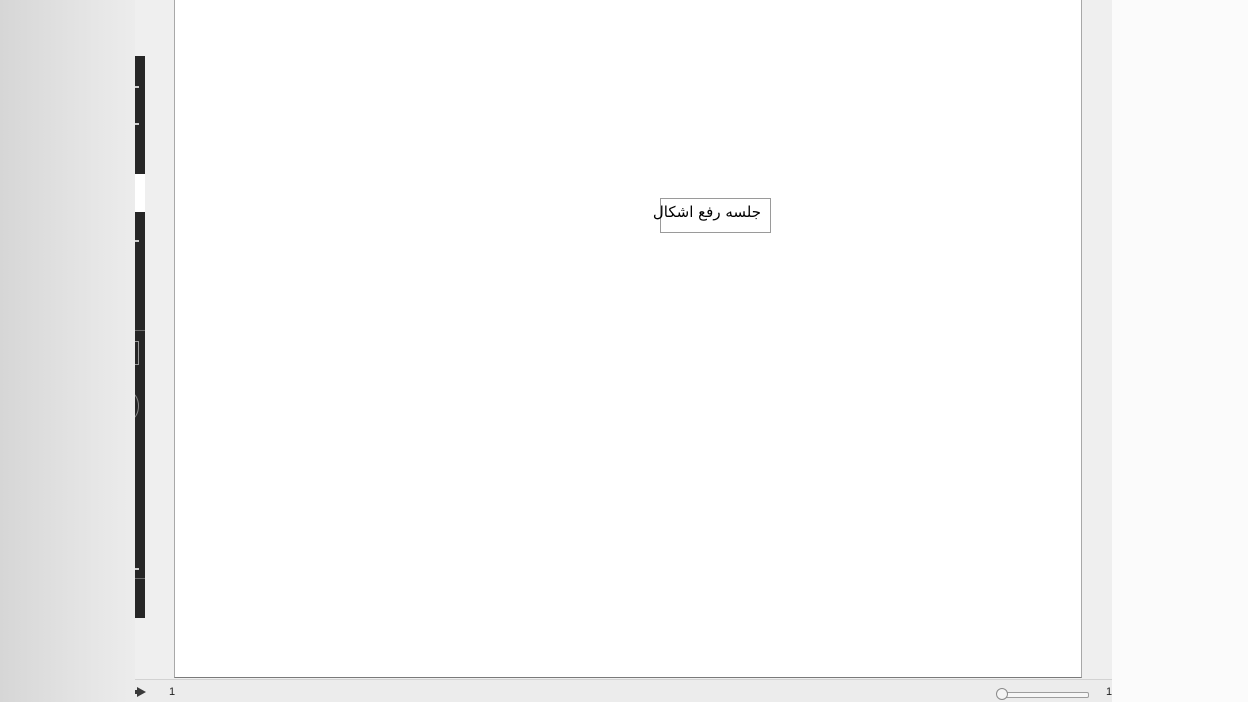 The height and width of the screenshot is (702, 1248). Describe the element at coordinates (140, 578) in the screenshot. I see `toolbar-divider-bottom` at that location.